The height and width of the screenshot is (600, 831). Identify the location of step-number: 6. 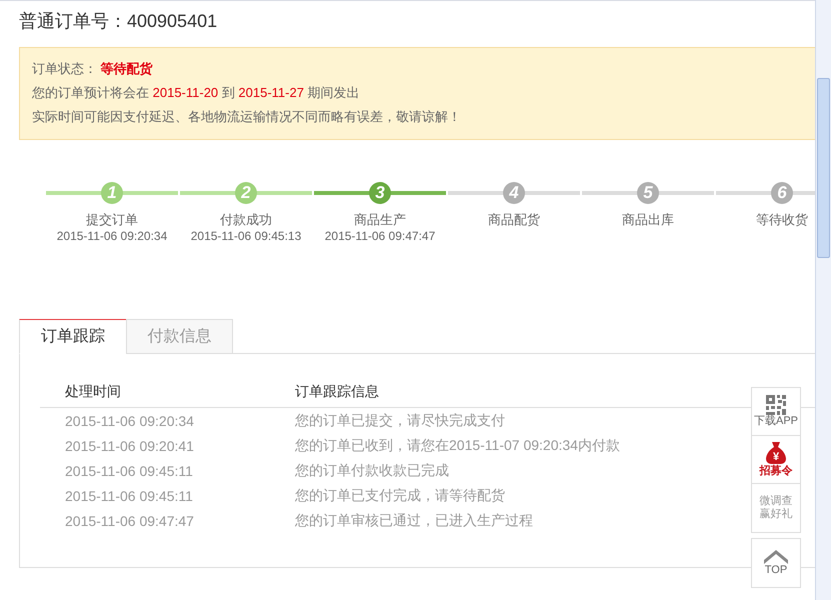
(782, 193).